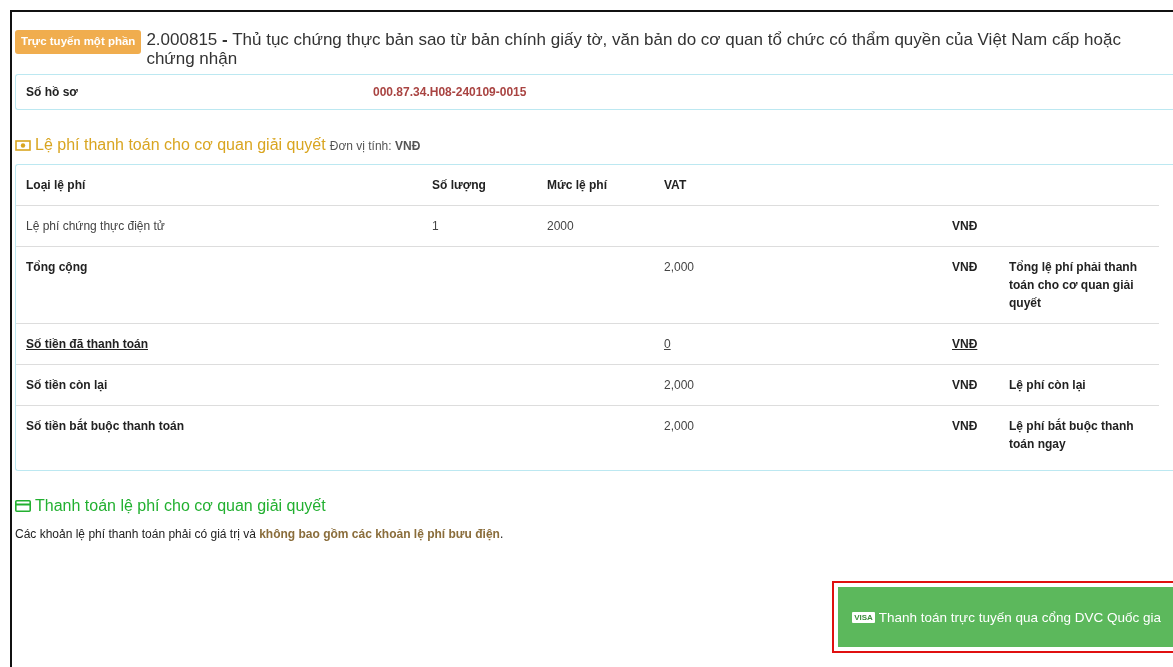 This screenshot has width=1173, height=667. I want to click on table-cell: Lệ phí còn lại, so click(1079, 384).